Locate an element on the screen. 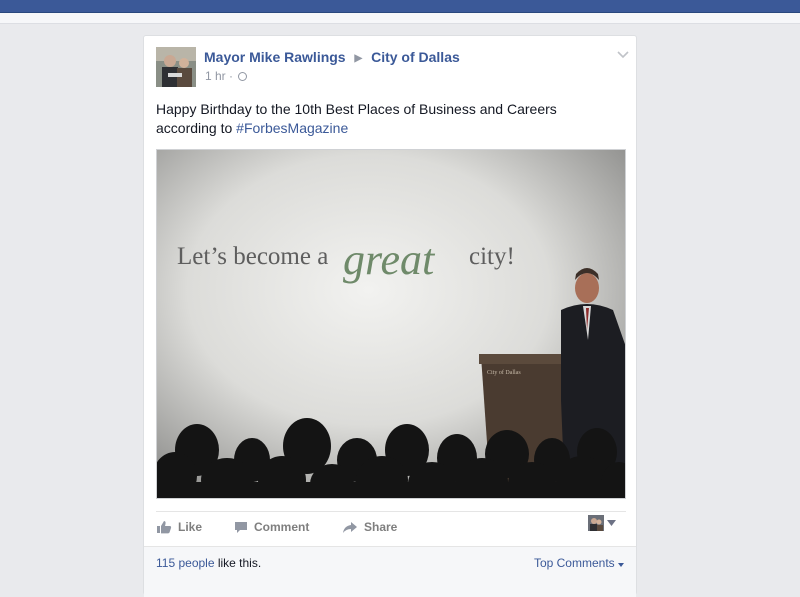 This screenshot has width=800, height=597. share-label: Share is located at coordinates (381, 527).